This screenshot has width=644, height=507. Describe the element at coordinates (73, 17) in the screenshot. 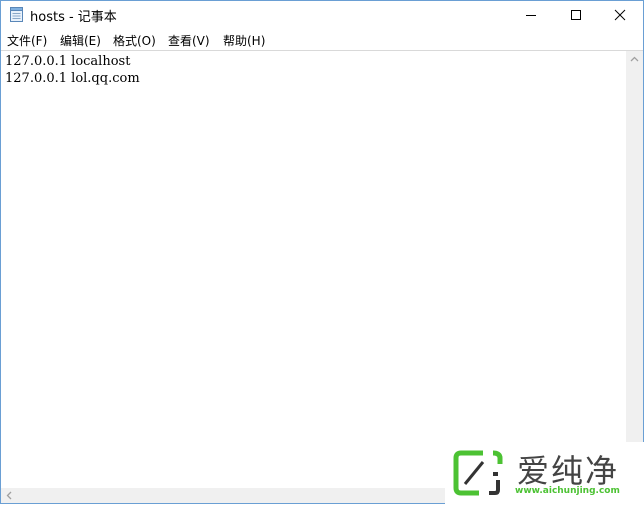

I see `window-title: hosts - 记事本` at that location.